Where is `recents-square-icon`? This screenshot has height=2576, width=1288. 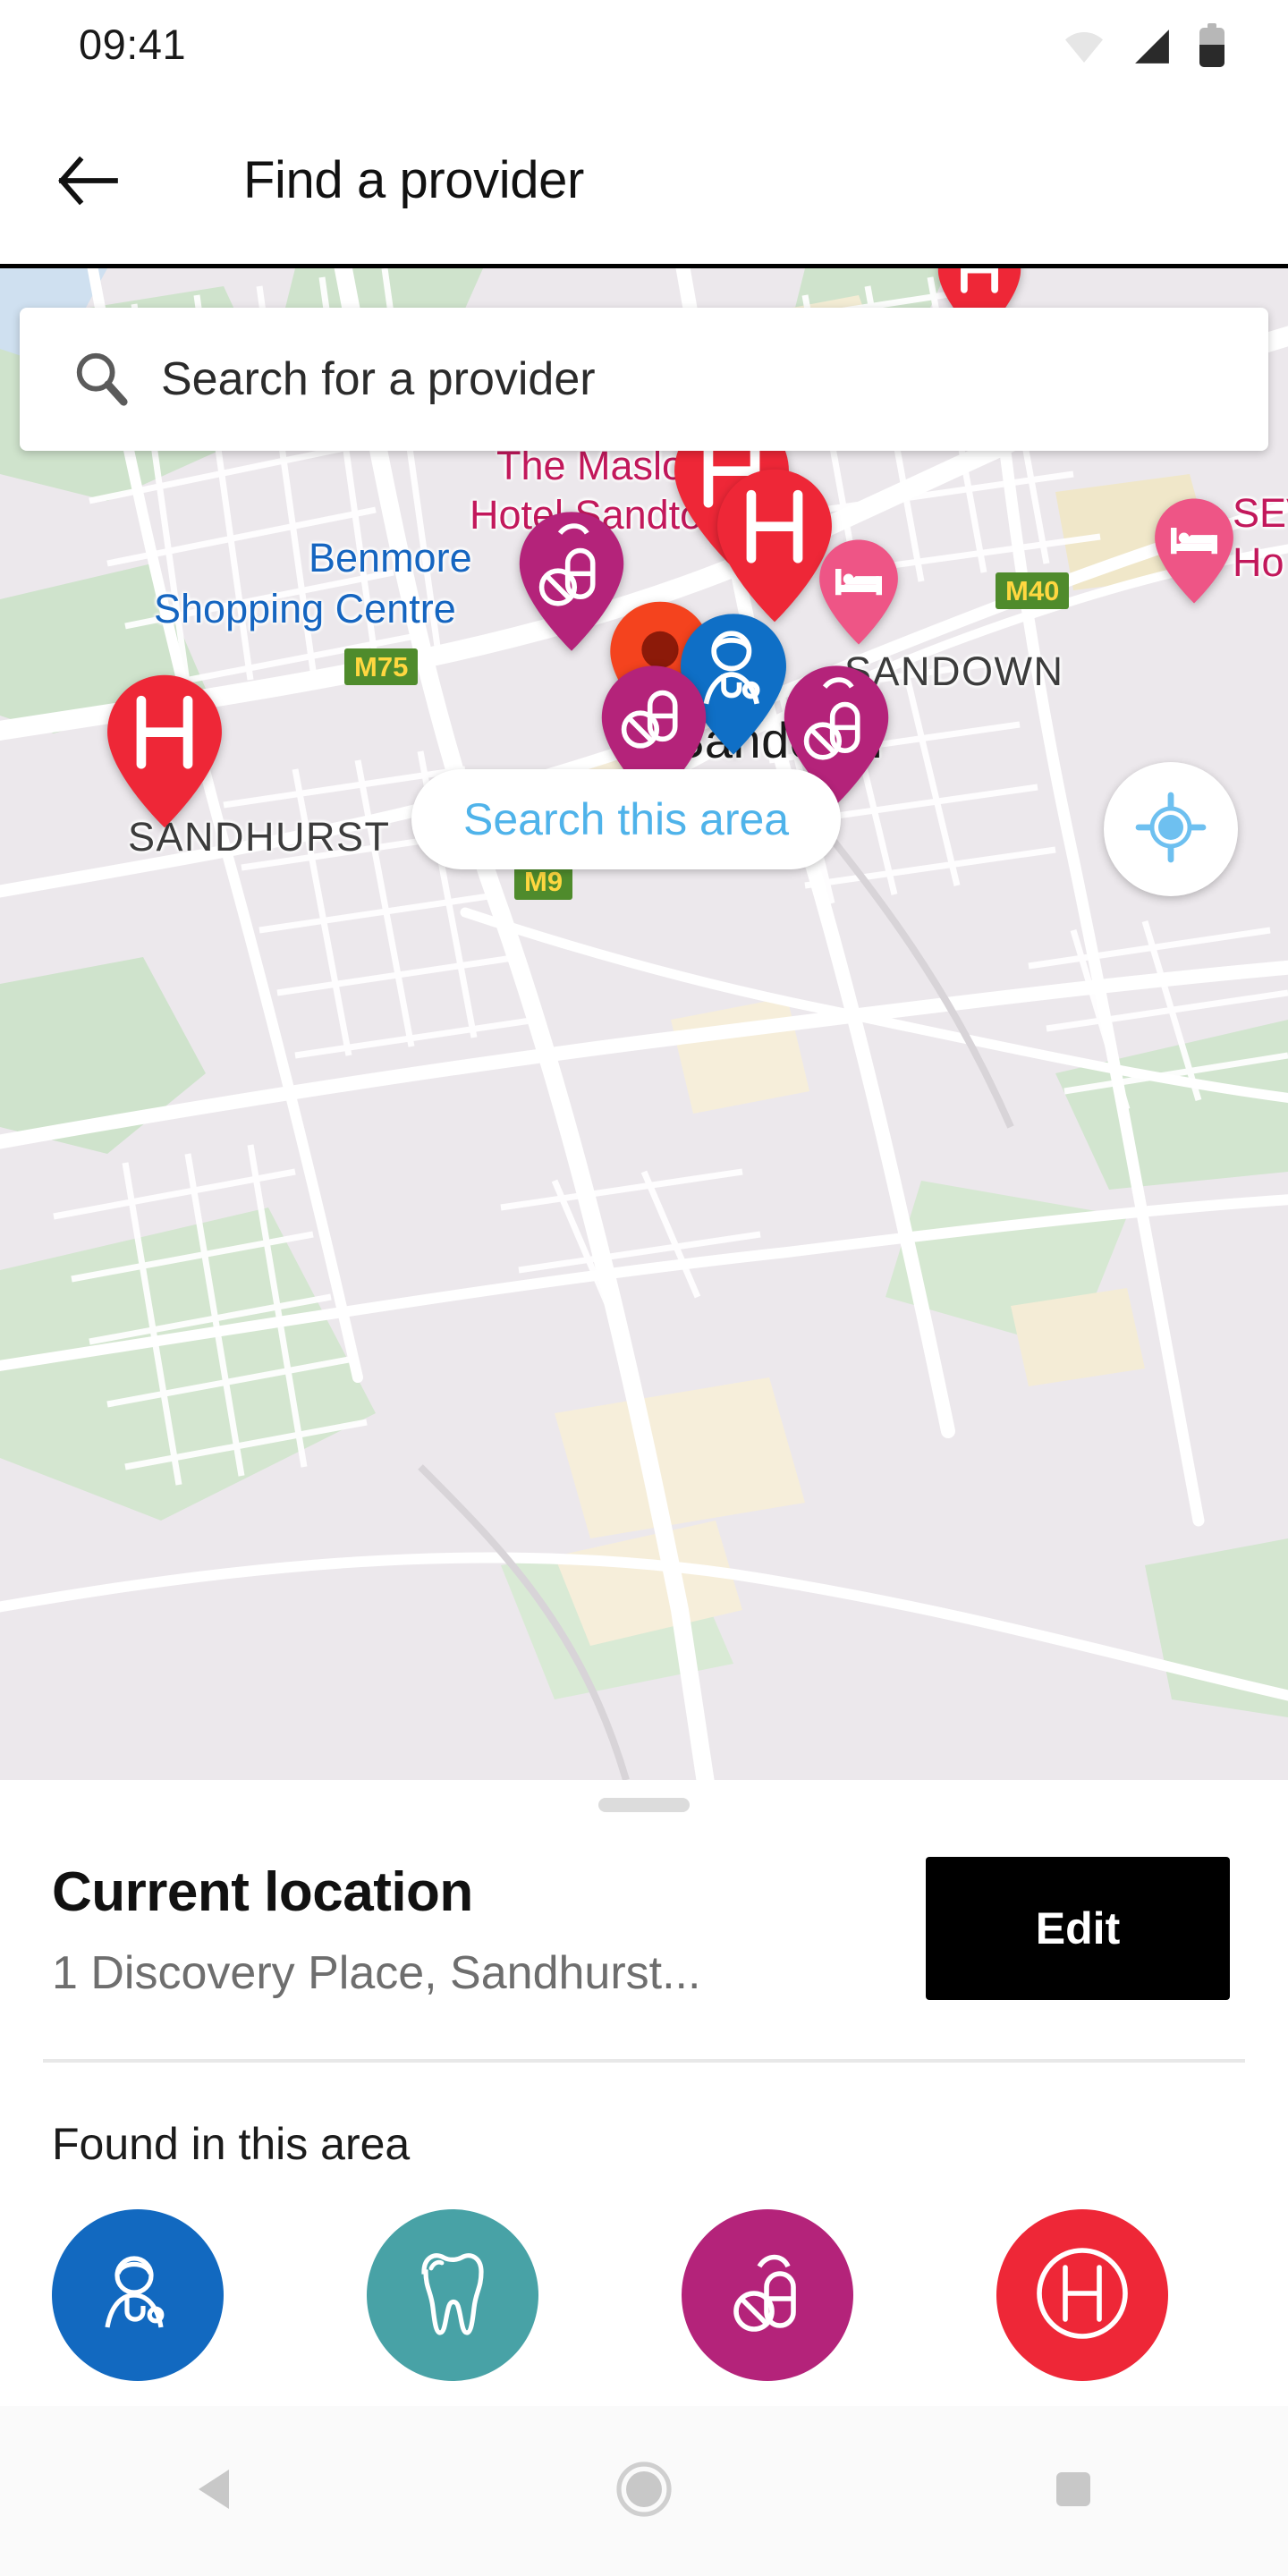
recents-square-icon is located at coordinates (1073, 2491).